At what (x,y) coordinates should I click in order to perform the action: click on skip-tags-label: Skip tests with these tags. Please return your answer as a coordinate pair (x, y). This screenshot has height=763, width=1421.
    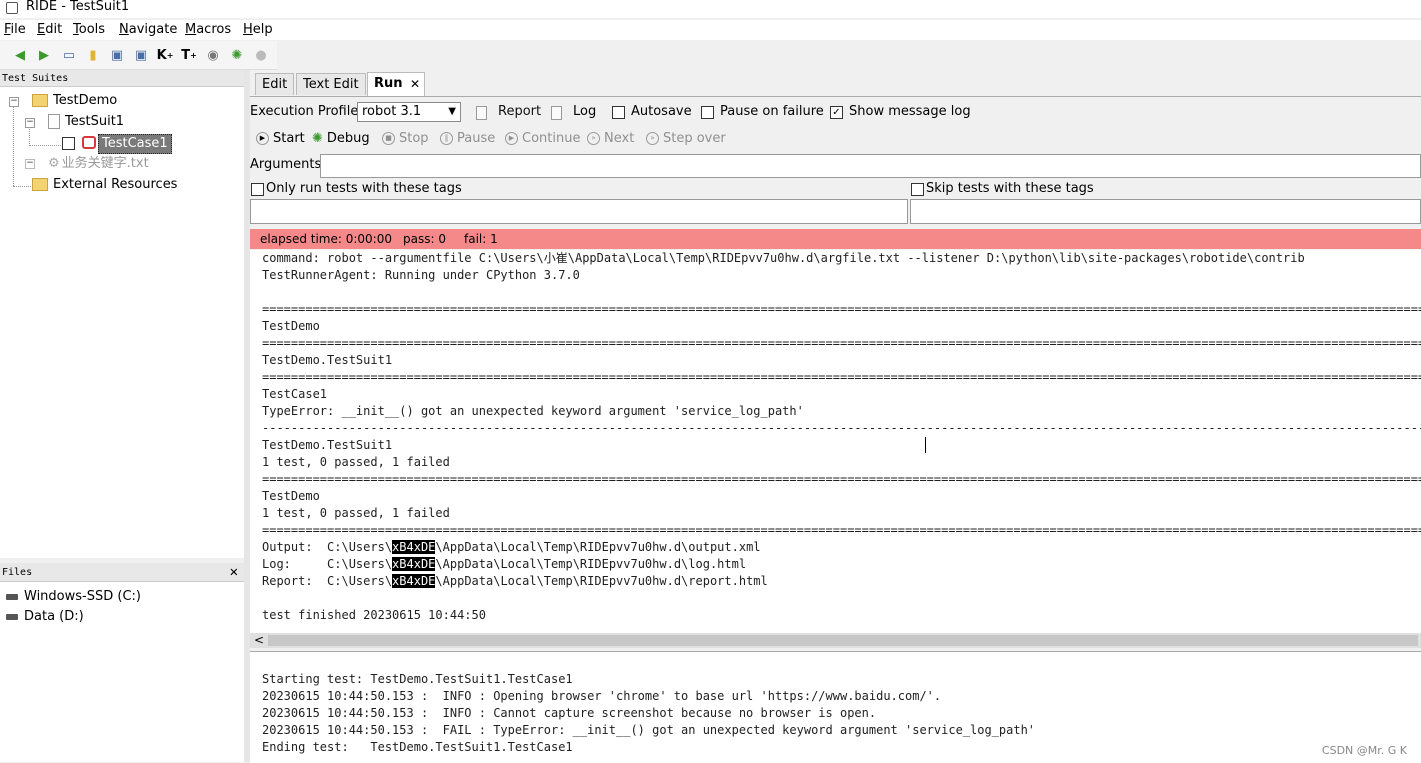
    Looking at the image, I should click on (1010, 188).